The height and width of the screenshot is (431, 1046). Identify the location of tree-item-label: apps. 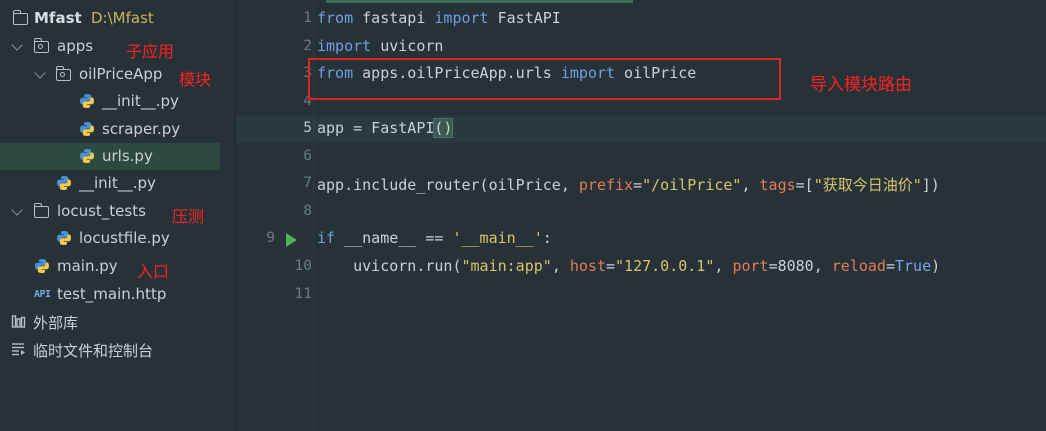
(75, 46).